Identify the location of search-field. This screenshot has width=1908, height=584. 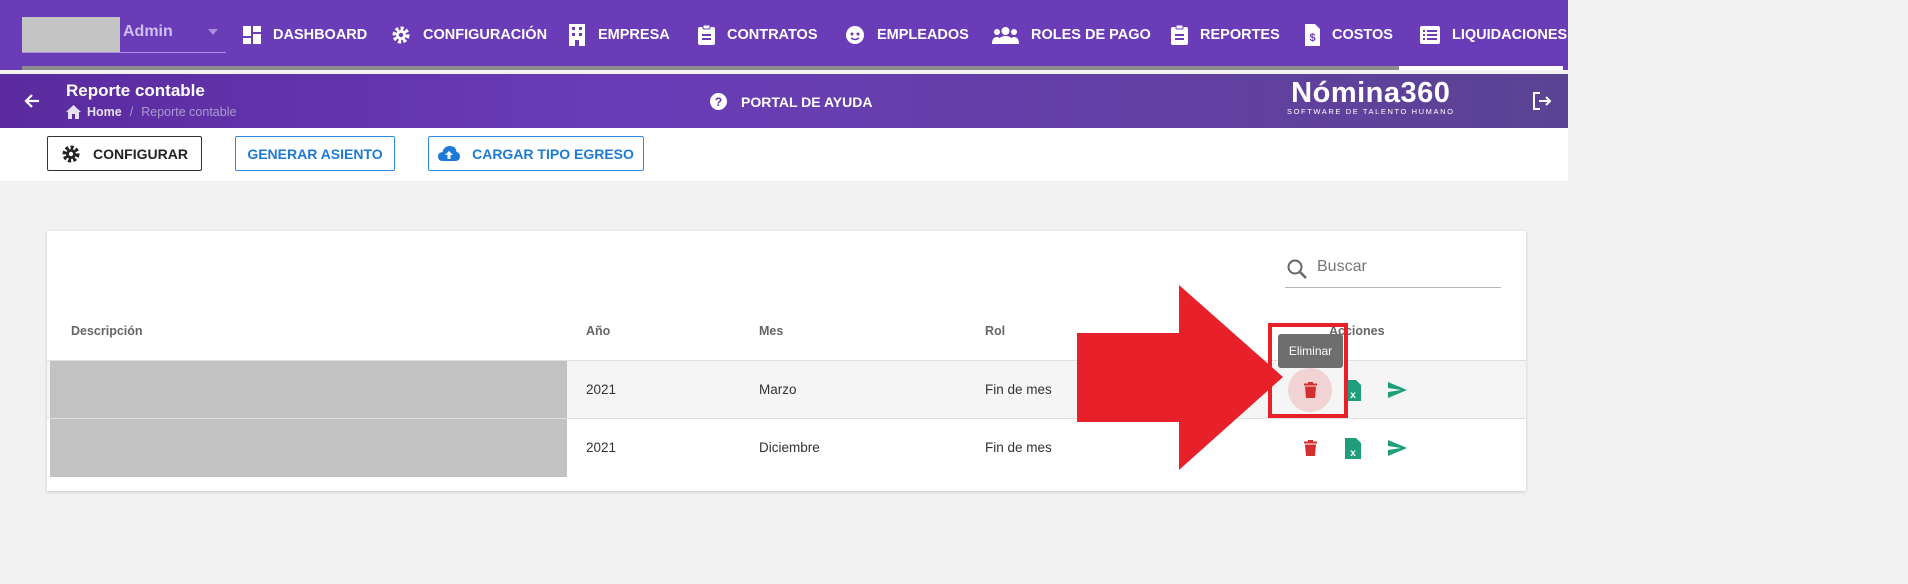
(1393, 270).